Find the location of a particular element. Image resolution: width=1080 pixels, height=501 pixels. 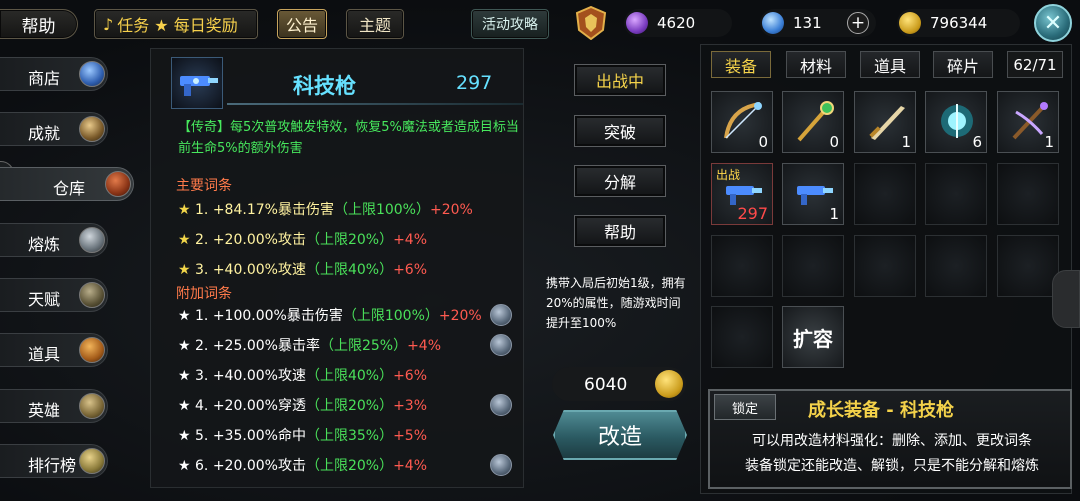

theme-label: 主题 is located at coordinates (374, 25).